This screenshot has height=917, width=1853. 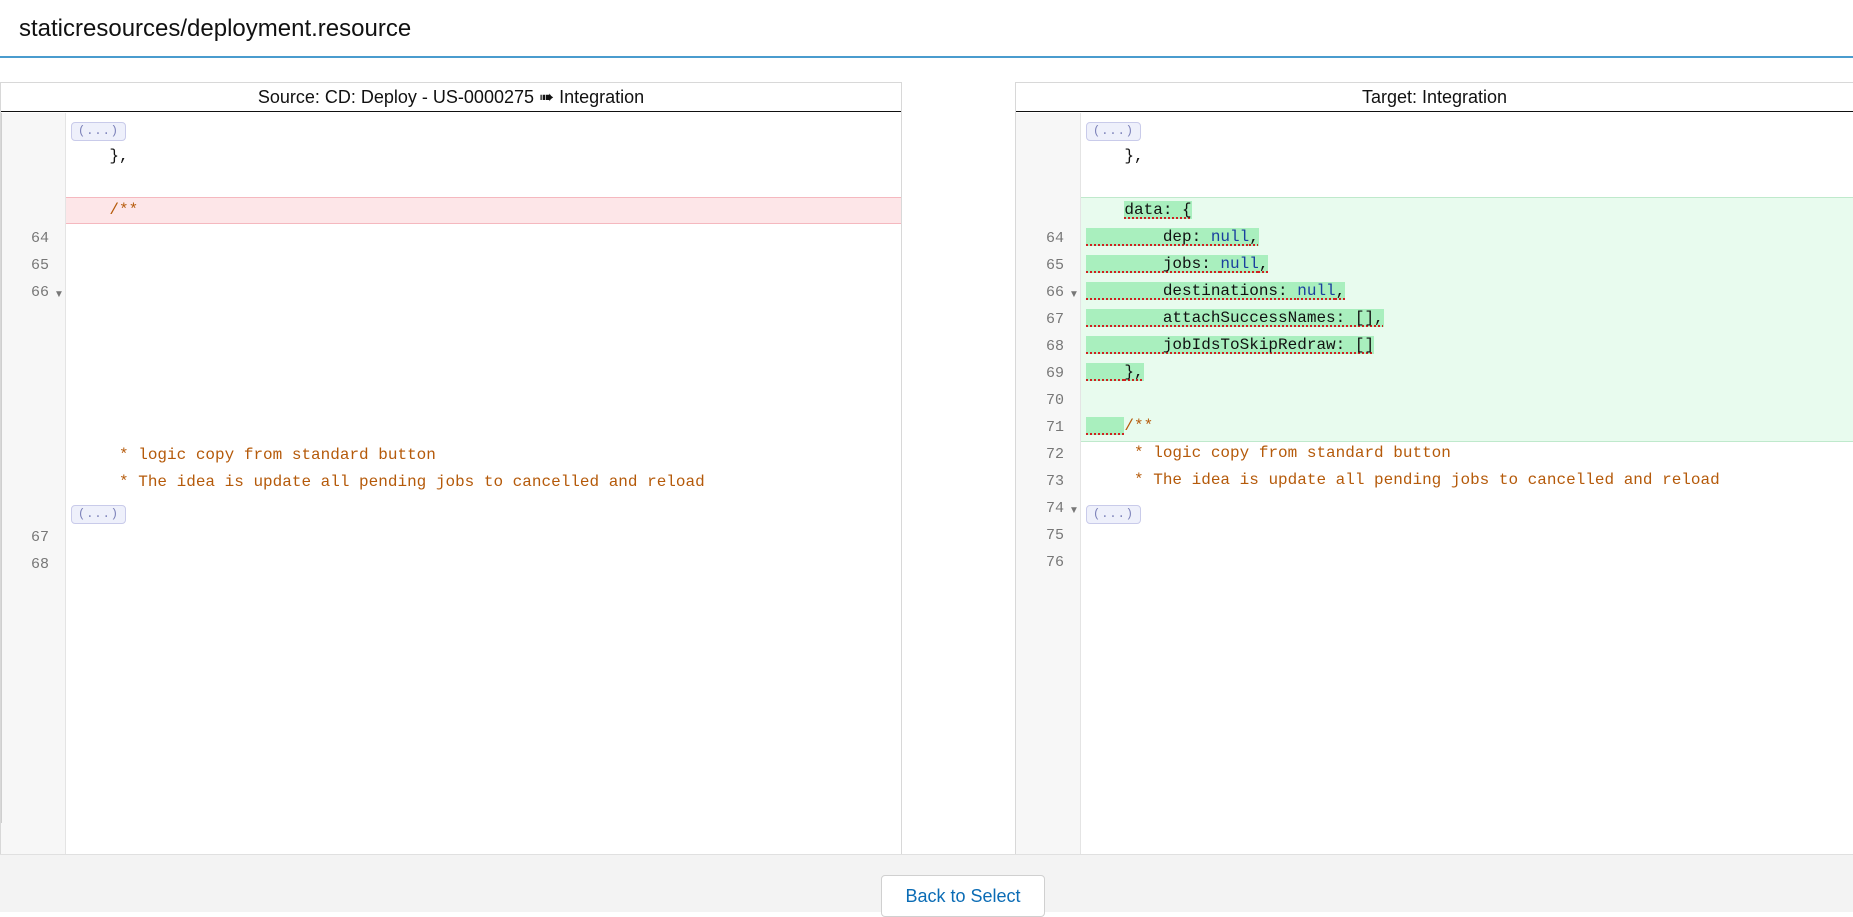 What do you see at coordinates (1054, 454) in the screenshot?
I see `line-number: 72` at bounding box center [1054, 454].